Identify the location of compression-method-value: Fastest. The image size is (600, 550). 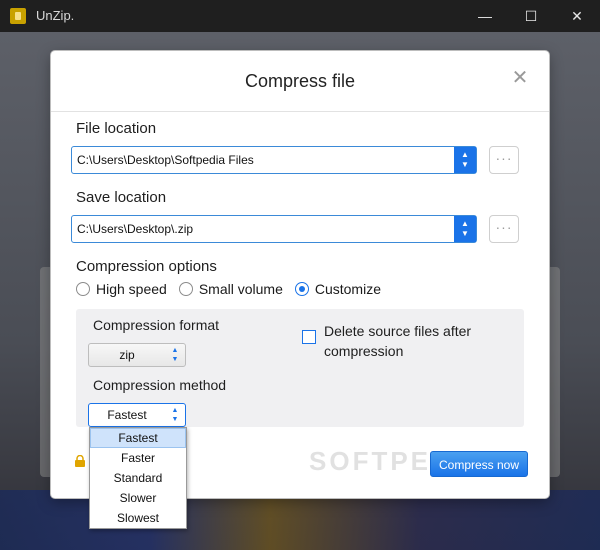
(127, 415).